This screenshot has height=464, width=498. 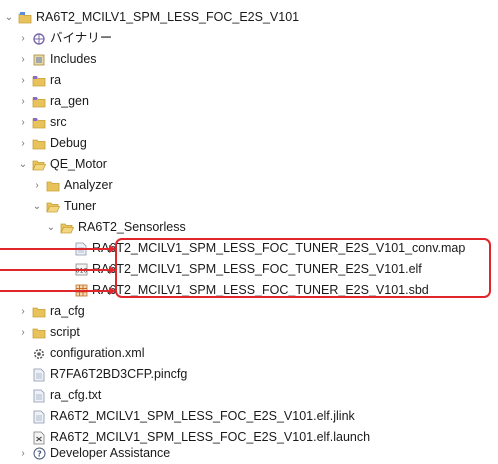 What do you see at coordinates (97, 353) in the screenshot?
I see `tree-item-label: configuration.xml` at bounding box center [97, 353].